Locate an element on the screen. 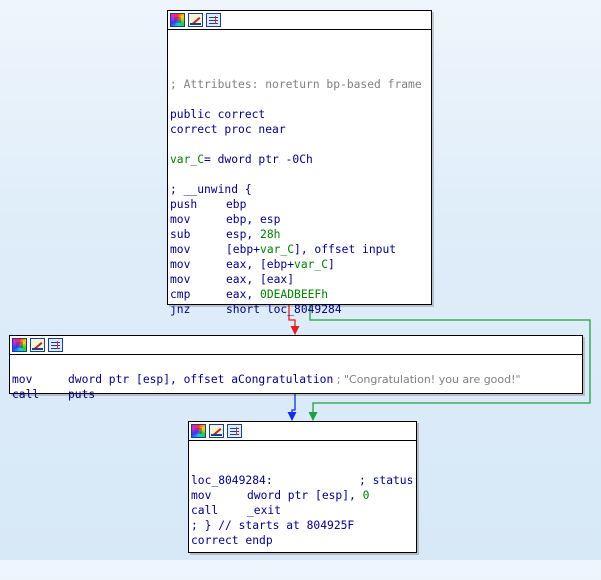 The height and width of the screenshot is (580, 601). instr-mov-zero: mov dword ptr [esp], 0 is located at coordinates (302, 495).